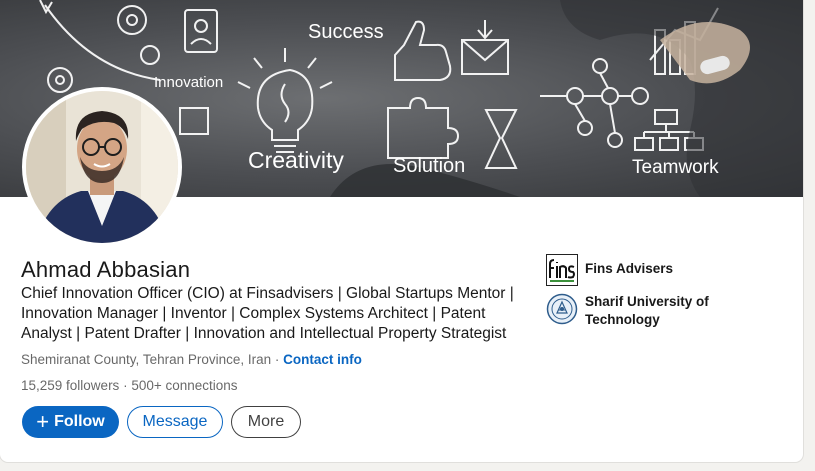 The height and width of the screenshot is (471, 815). What do you see at coordinates (146, 359) in the screenshot?
I see `profile-location: Shemiranat County, Tehran Province, Iran` at bounding box center [146, 359].